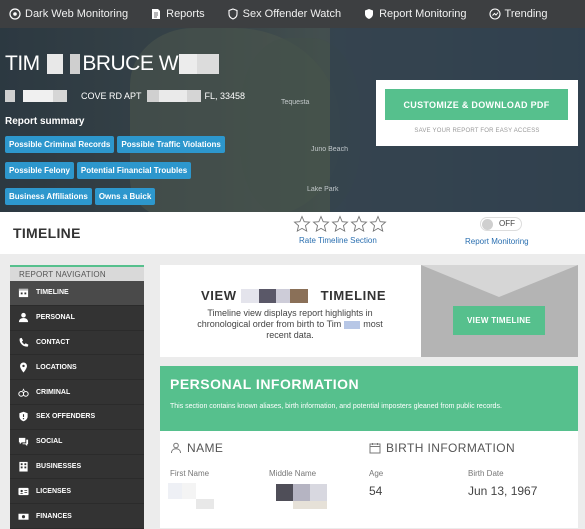  What do you see at coordinates (503, 491) in the screenshot?
I see `birth-date-value: Jun 13, 1967` at bounding box center [503, 491].